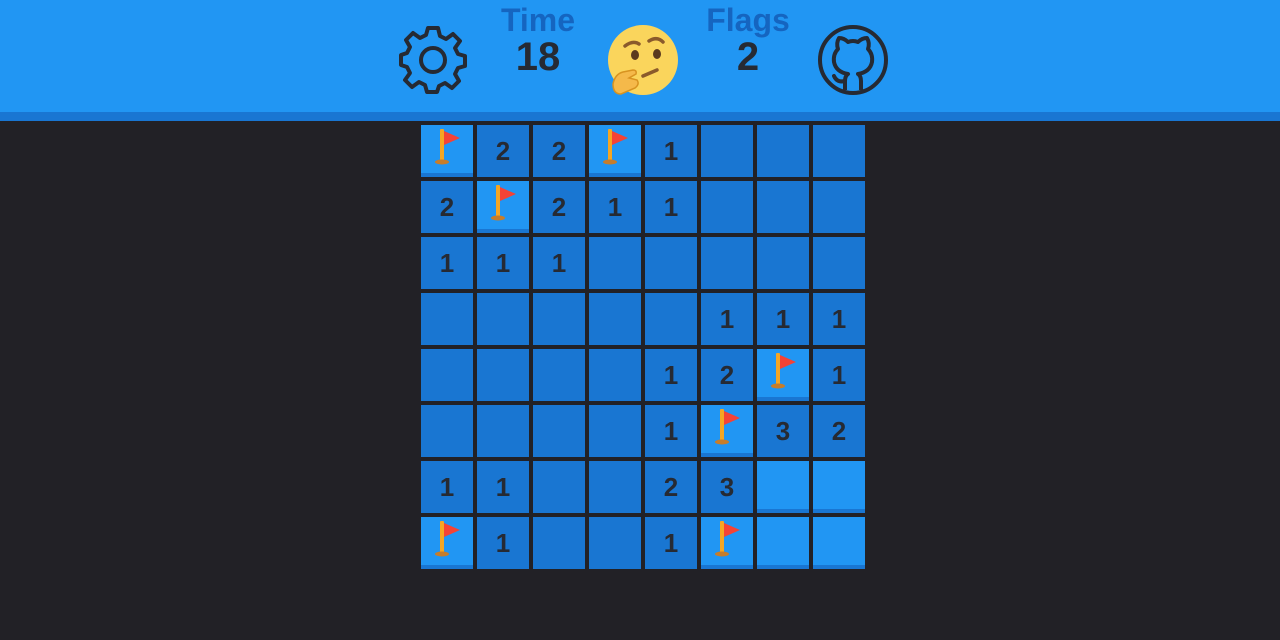 Image resolution: width=1280 pixels, height=640 pixels. I want to click on reset-face-button, so click(643, 60).